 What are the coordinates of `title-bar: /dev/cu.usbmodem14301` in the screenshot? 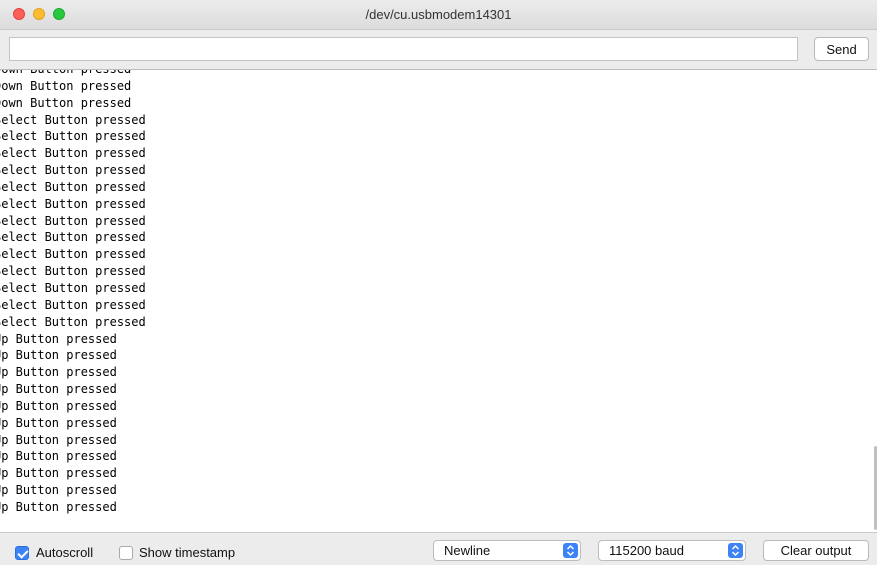 It's located at (438, 15).